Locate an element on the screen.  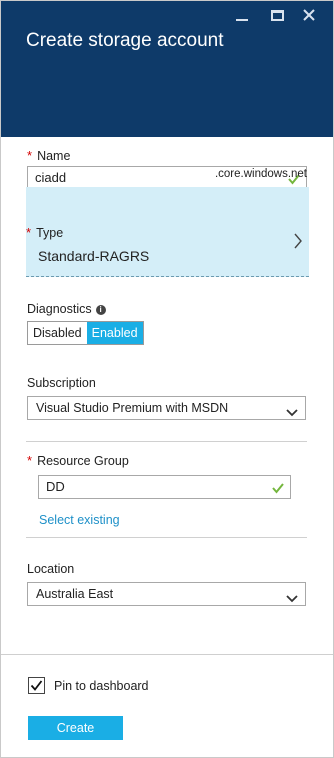
location-value: Australia East is located at coordinates (75, 594).